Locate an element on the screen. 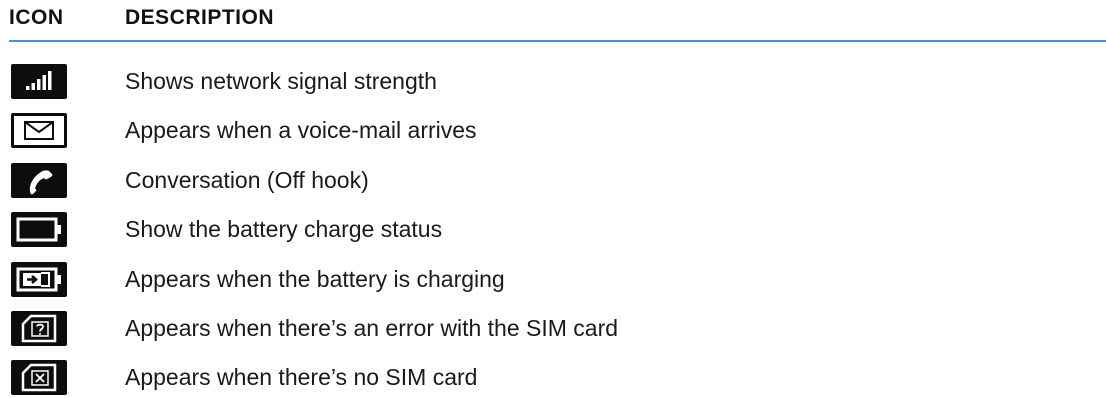 The image size is (1106, 398). table-header: ICON DESCRIPTION is located at coordinates (553, 21).